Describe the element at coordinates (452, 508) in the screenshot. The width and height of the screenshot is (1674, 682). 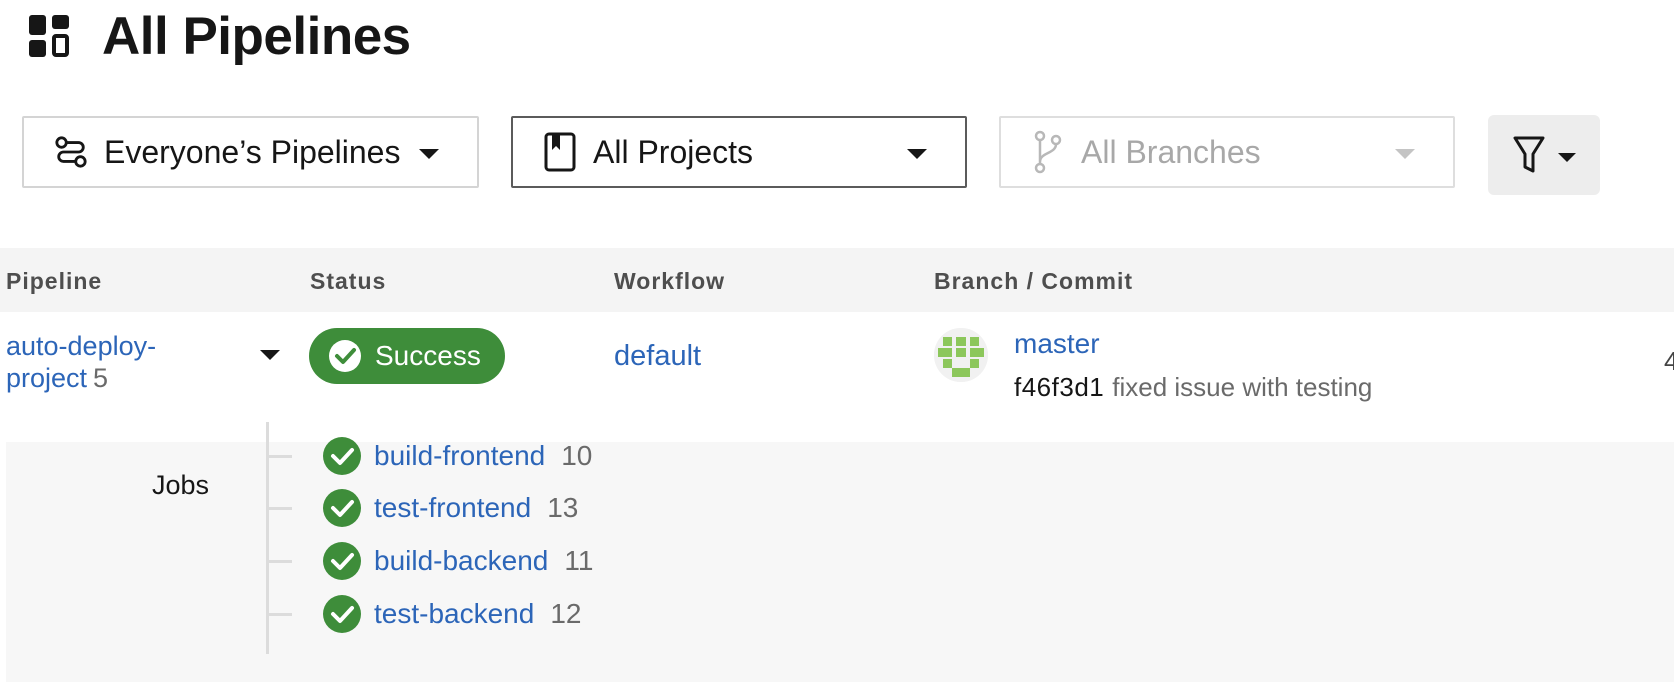
I see `job-name-link: test-frontend` at that location.